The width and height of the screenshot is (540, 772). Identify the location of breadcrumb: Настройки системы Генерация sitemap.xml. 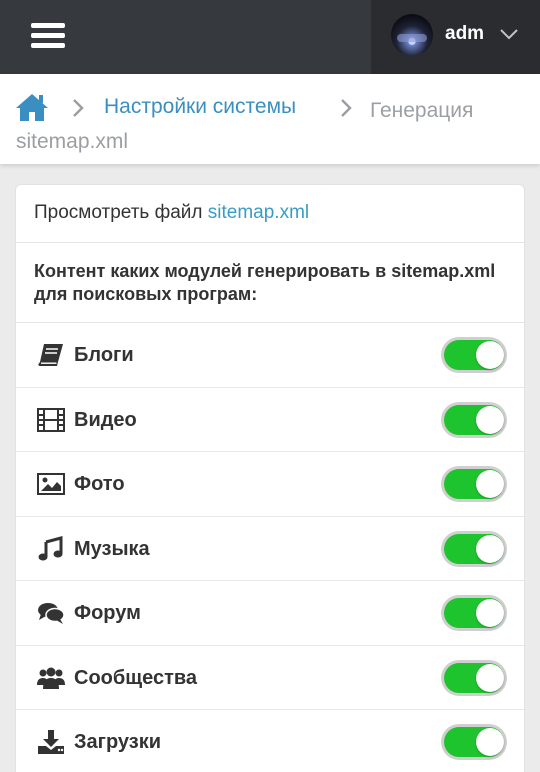
(270, 119).